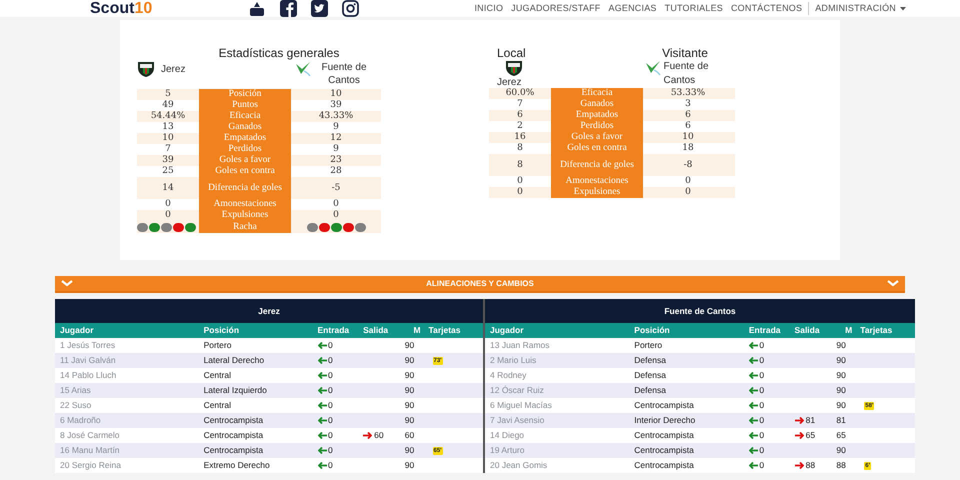 Image resolution: width=960 pixels, height=480 pixels. What do you see at coordinates (688, 93) in the screenshot?
I see `stat-value: 53.33%` at bounding box center [688, 93].